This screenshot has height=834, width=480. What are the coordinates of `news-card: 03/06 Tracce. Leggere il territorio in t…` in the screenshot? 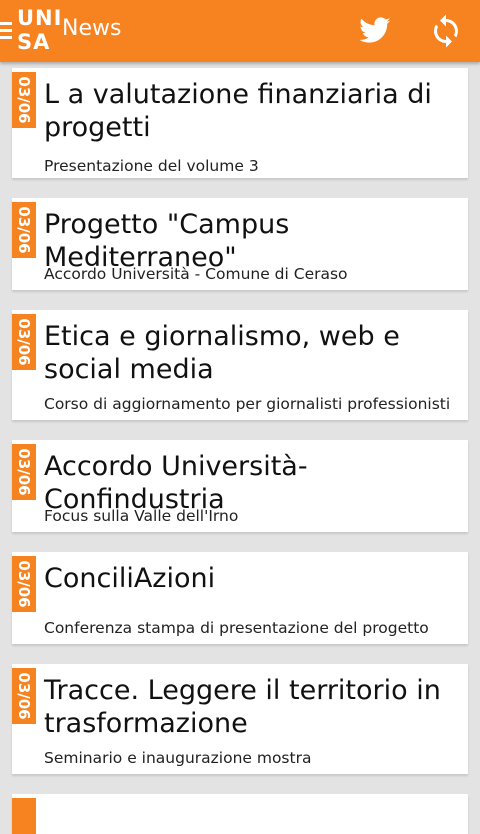 It's located at (240, 719).